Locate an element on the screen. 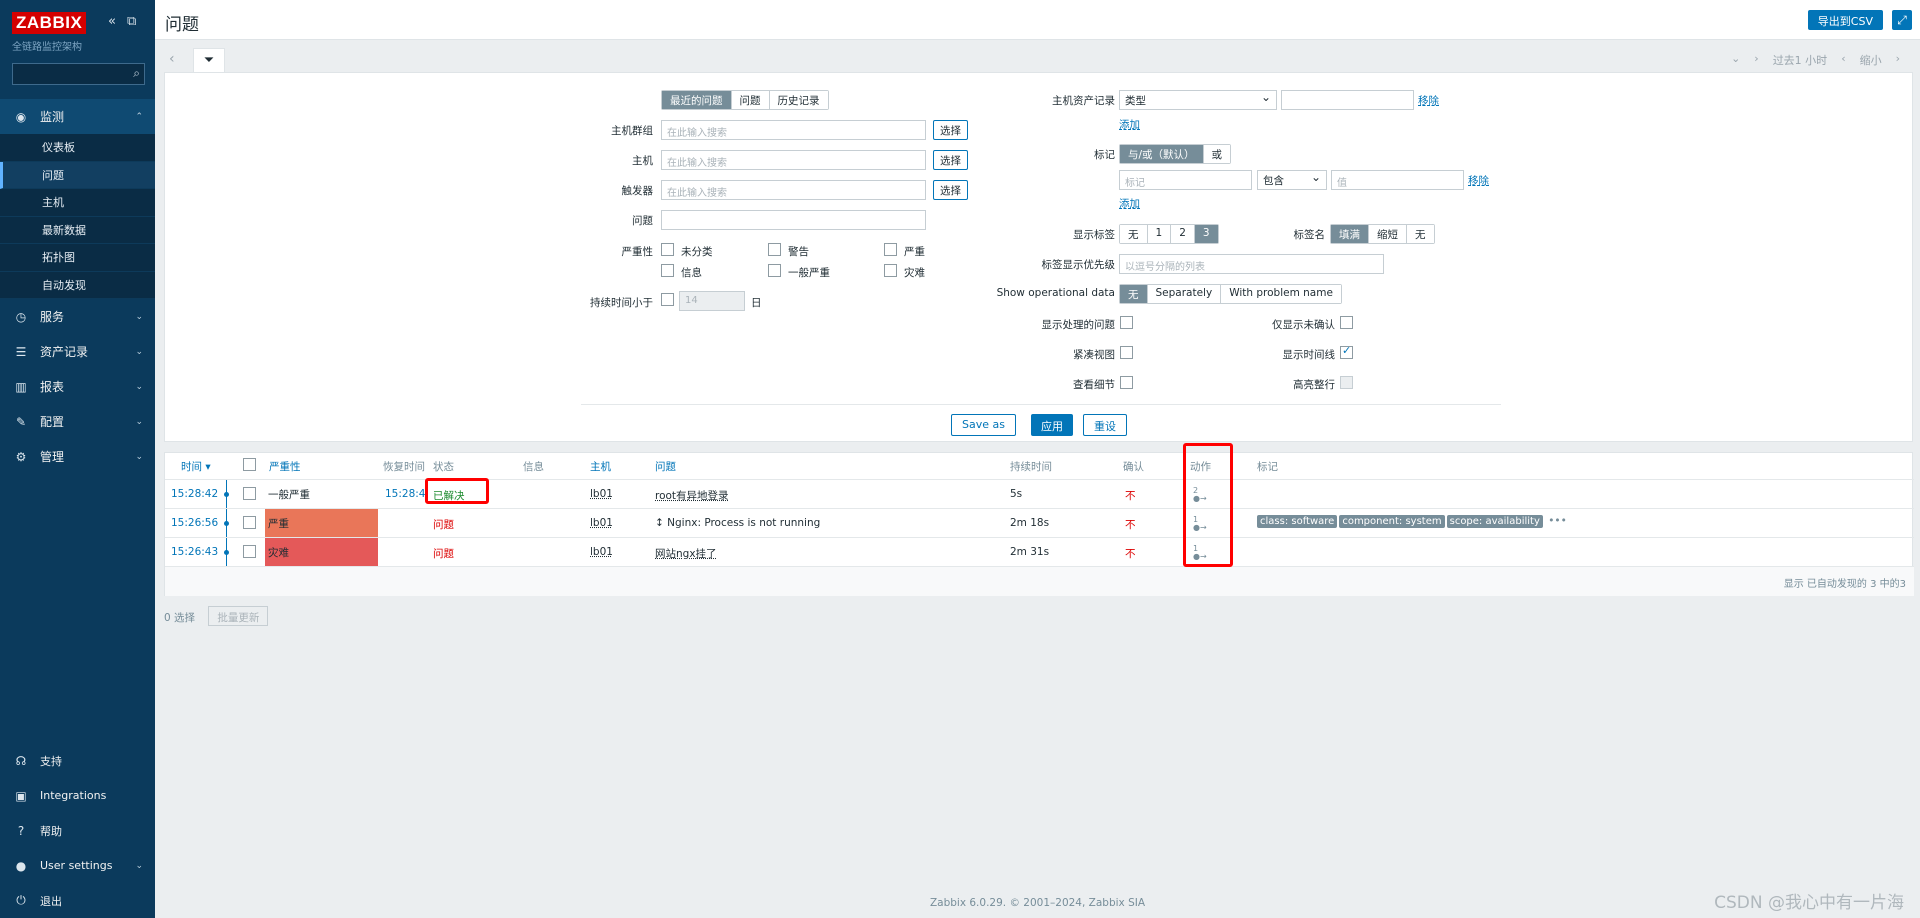 The height and width of the screenshot is (918, 1920). sidebar-item-problems: 问题 is located at coordinates (77, 175).